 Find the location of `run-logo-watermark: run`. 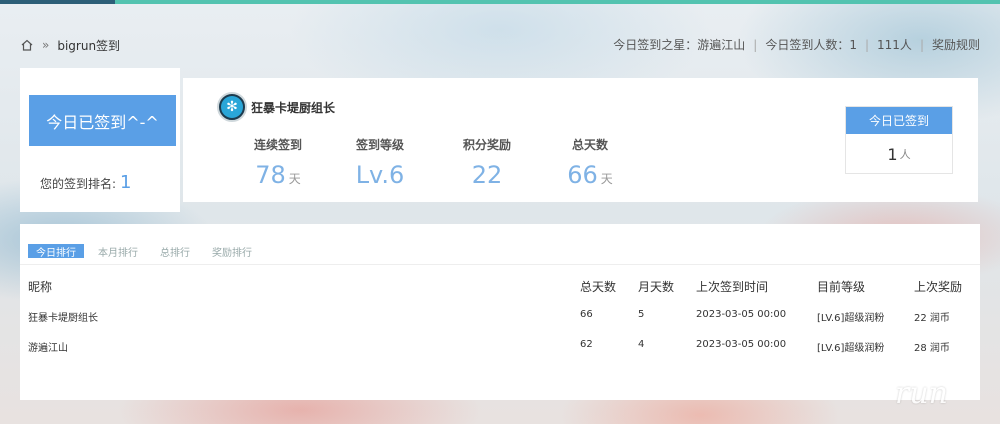

run-logo-watermark: run is located at coordinates (921, 393).